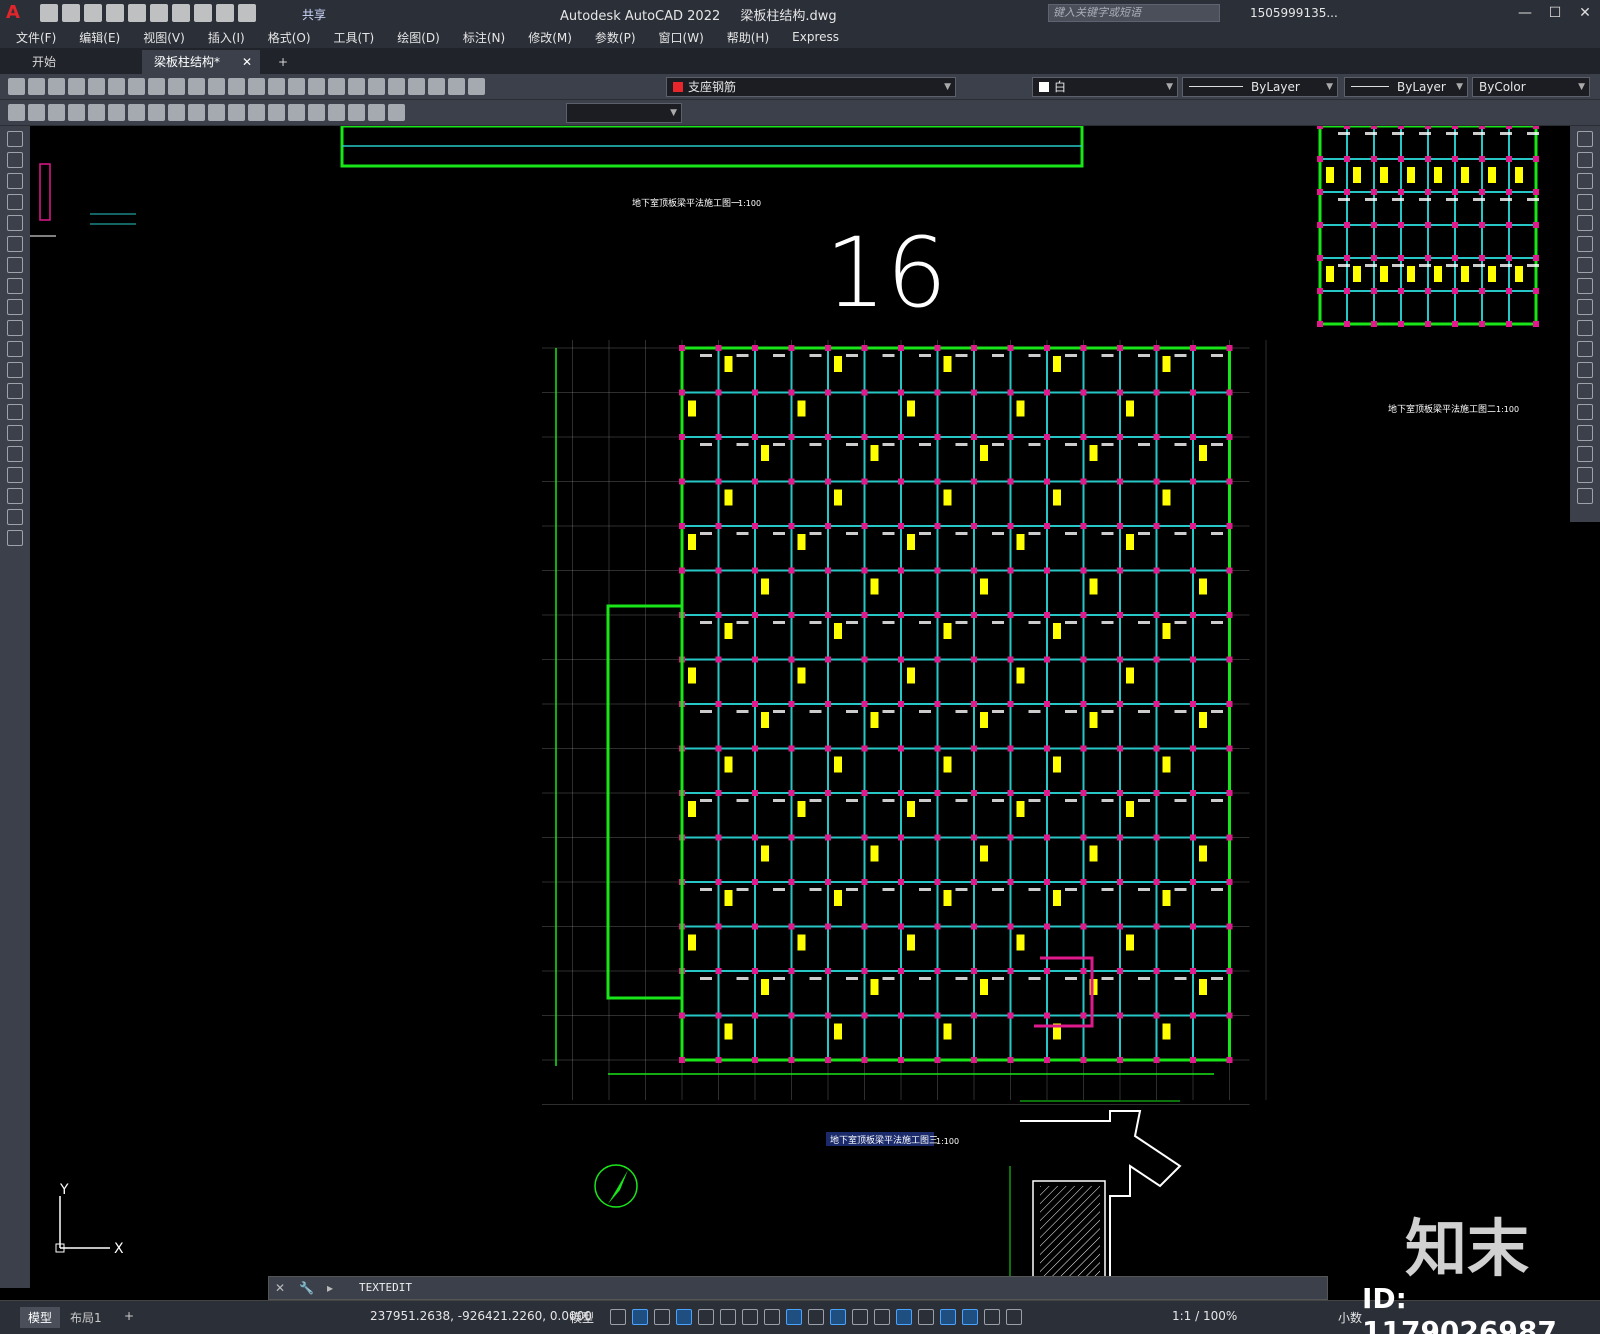 The height and width of the screenshot is (1334, 1600). I want to click on color-dropdown: 白 ▼, so click(1105, 87).